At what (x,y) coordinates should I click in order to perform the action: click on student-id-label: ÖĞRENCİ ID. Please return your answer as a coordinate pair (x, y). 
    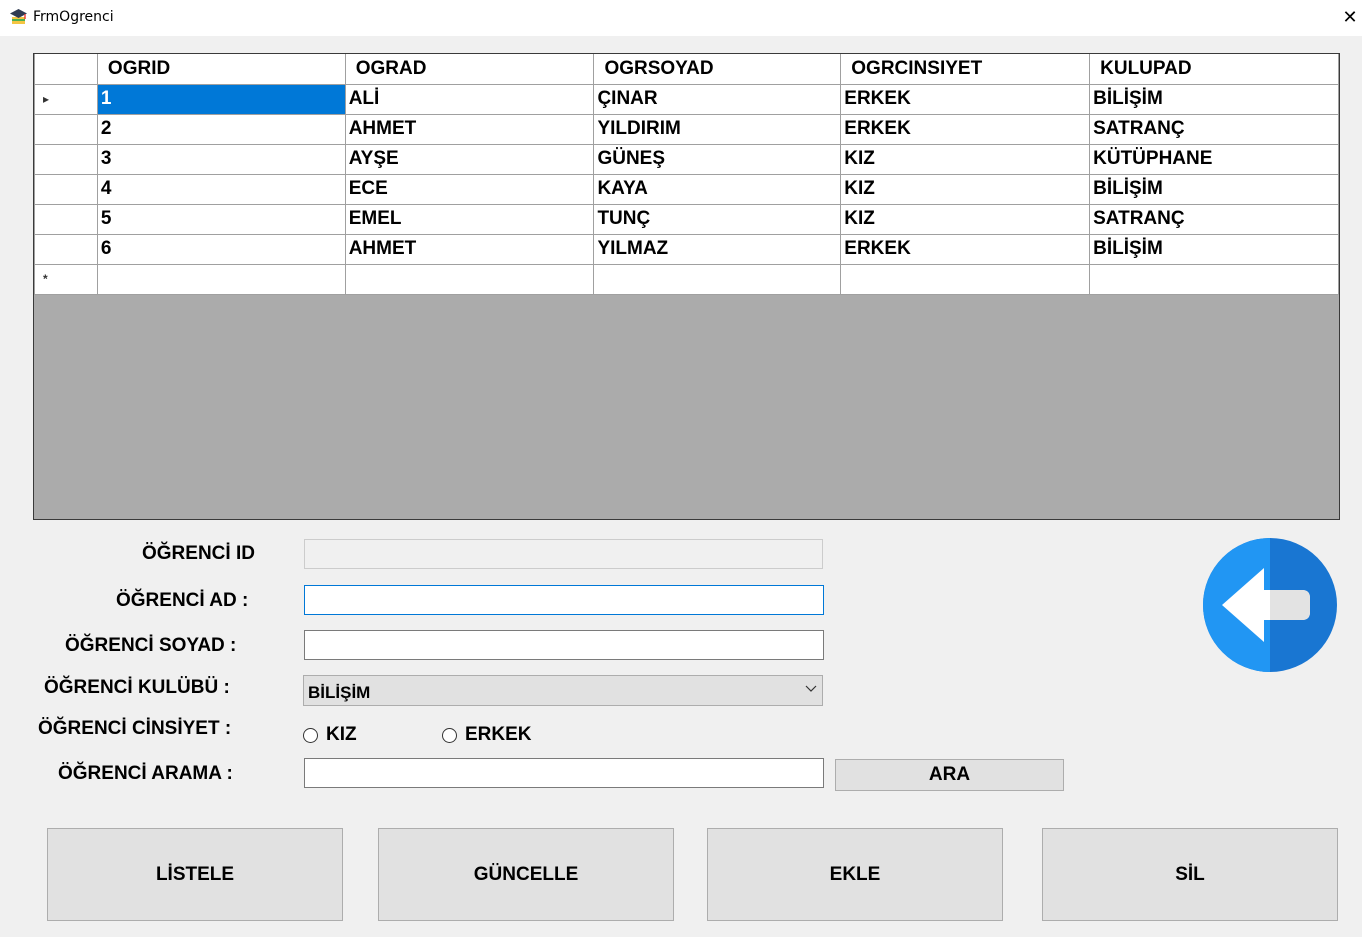
    Looking at the image, I should click on (198, 553).